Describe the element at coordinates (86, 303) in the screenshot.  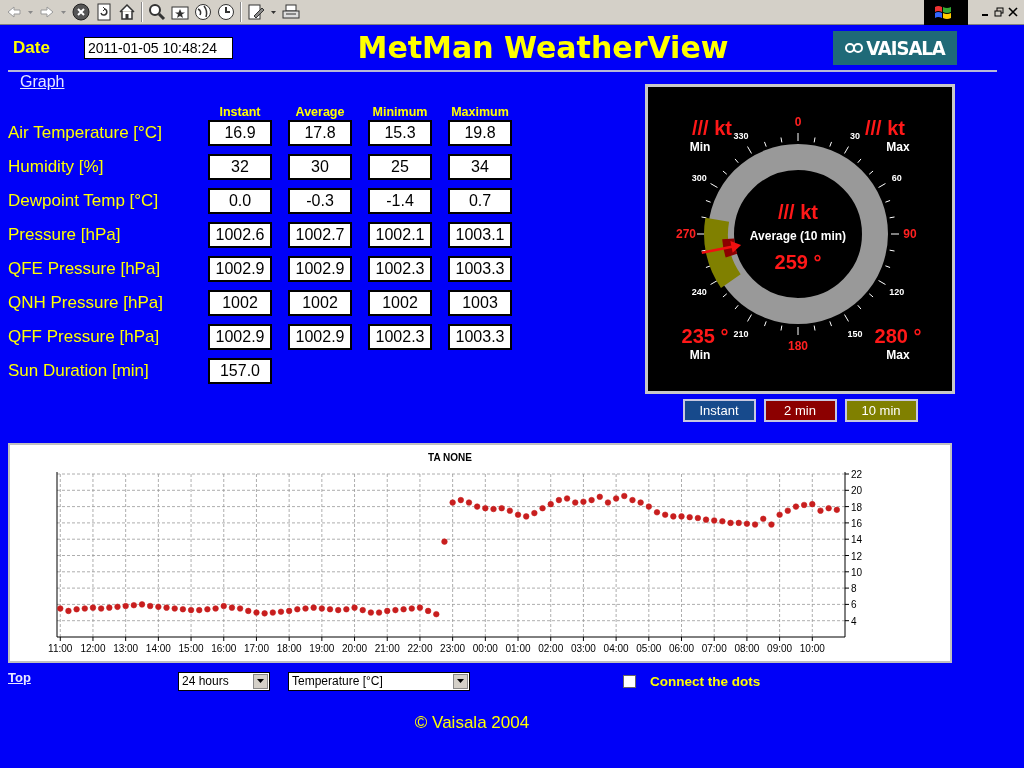
I see `row-label: QNH Pressure [hPa]` at that location.